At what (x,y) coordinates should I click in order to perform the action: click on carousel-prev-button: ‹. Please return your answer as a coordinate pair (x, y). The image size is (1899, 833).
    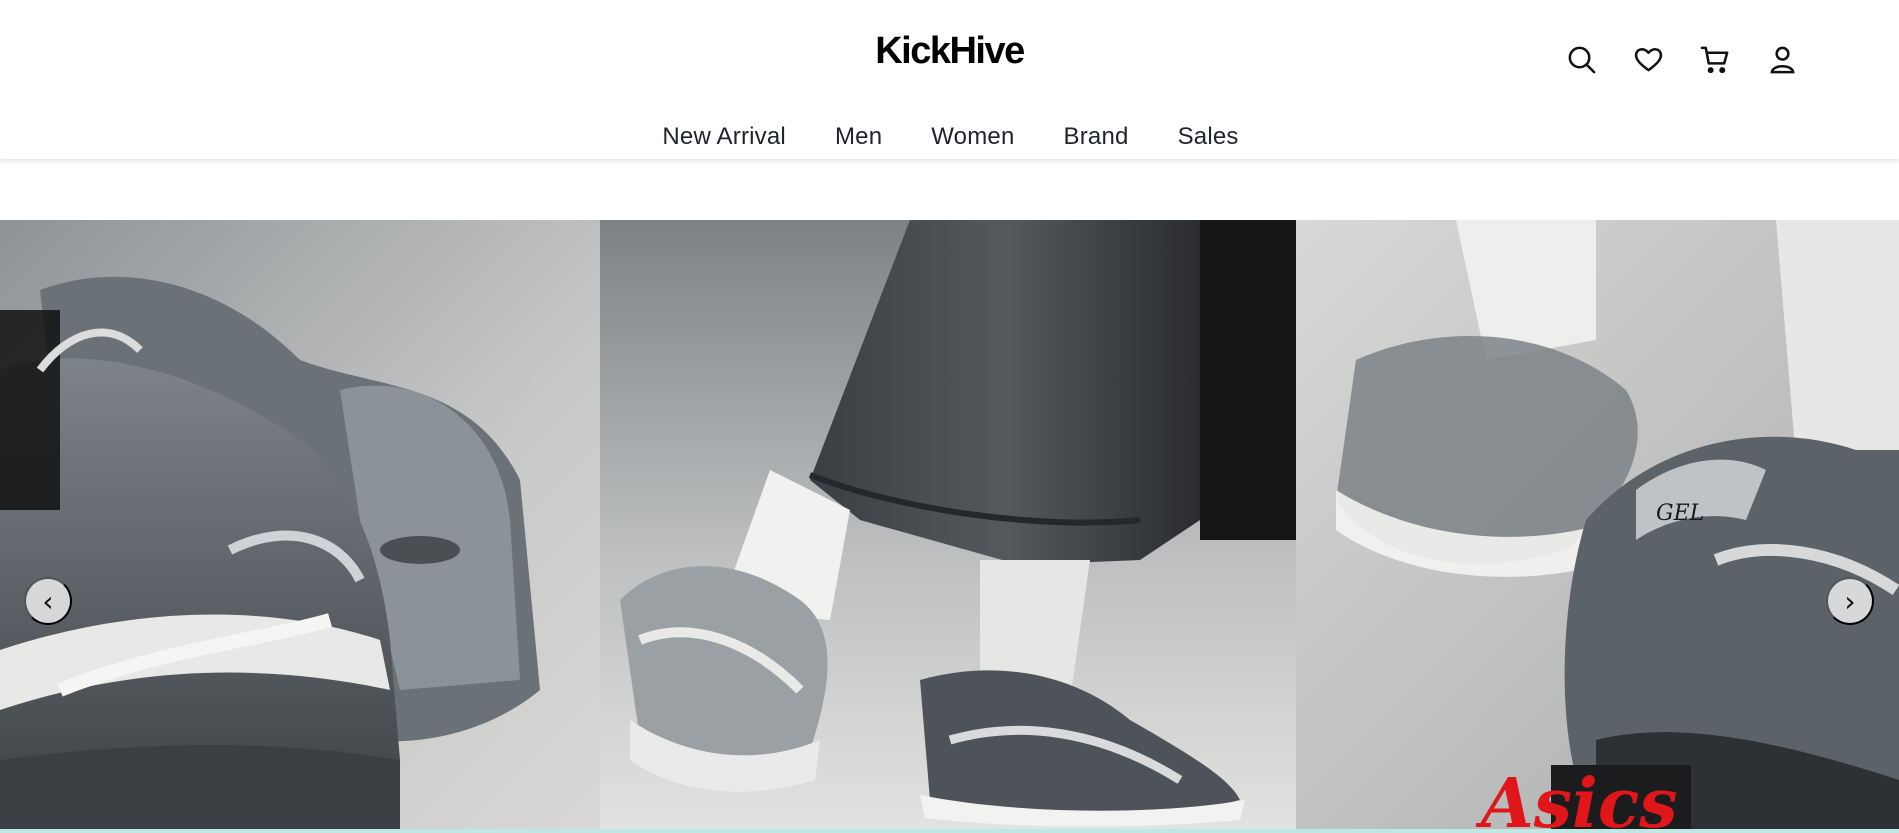
    Looking at the image, I should click on (48, 601).